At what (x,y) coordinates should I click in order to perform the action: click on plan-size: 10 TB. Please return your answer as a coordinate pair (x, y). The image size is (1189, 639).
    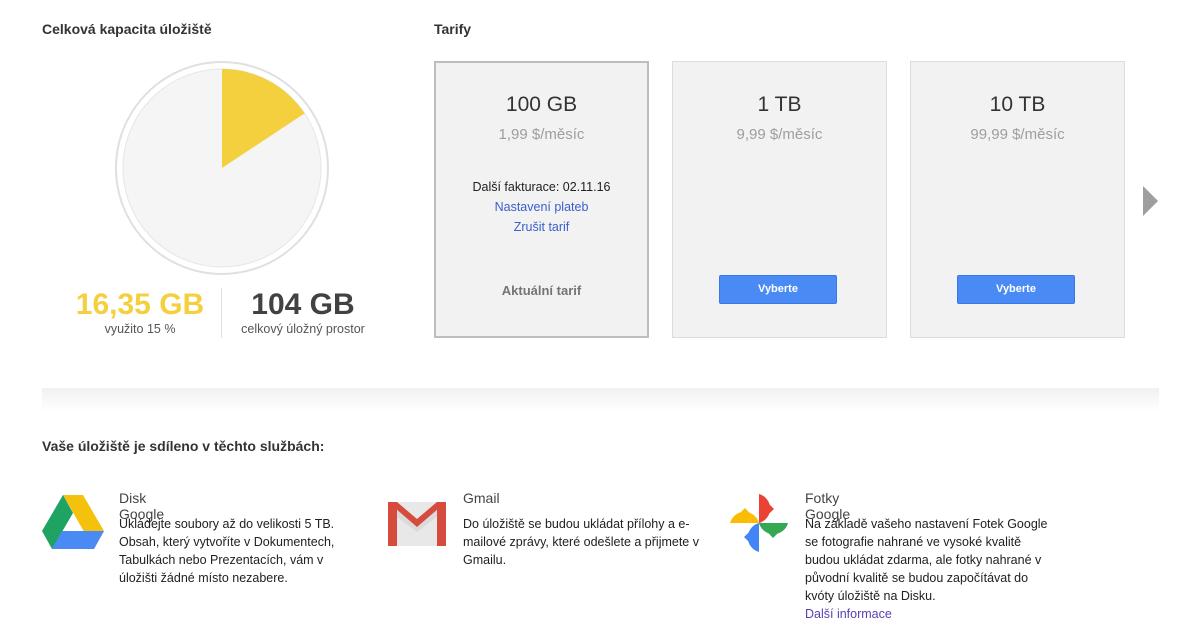
    Looking at the image, I should click on (1017, 104).